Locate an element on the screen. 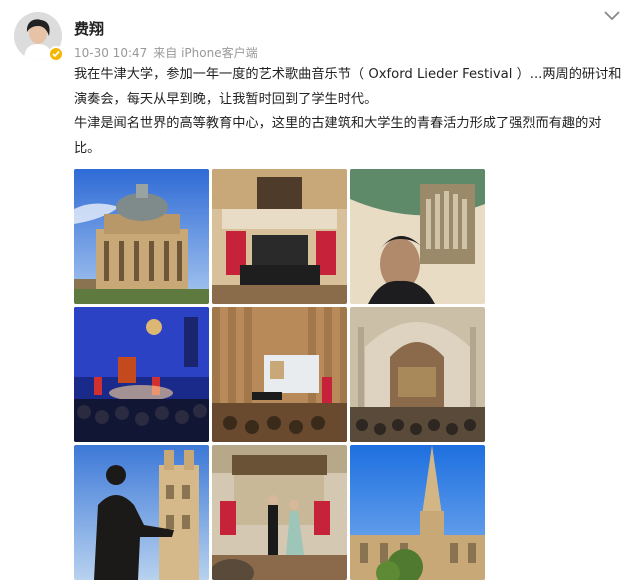 The image size is (640, 588). post-meta: 10-30 10:47 来自 iPhone客户端 is located at coordinates (166, 52).